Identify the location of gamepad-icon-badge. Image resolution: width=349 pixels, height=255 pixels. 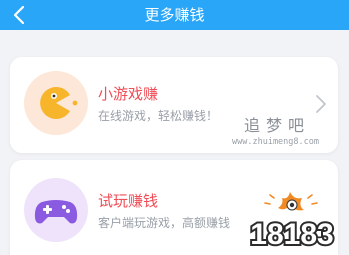
(56, 210).